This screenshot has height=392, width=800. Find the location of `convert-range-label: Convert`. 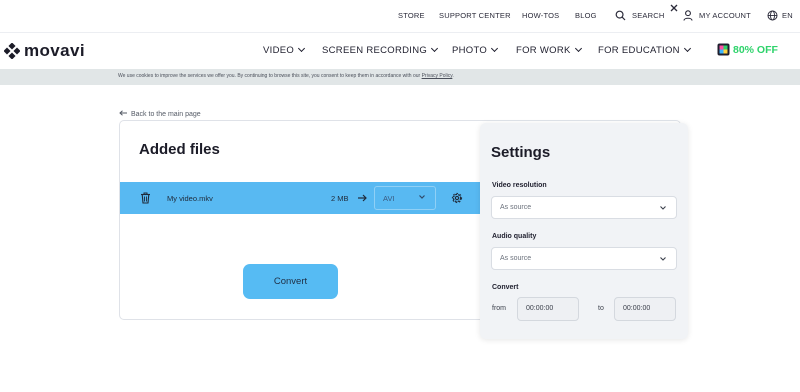

convert-range-label: Convert is located at coordinates (505, 287).